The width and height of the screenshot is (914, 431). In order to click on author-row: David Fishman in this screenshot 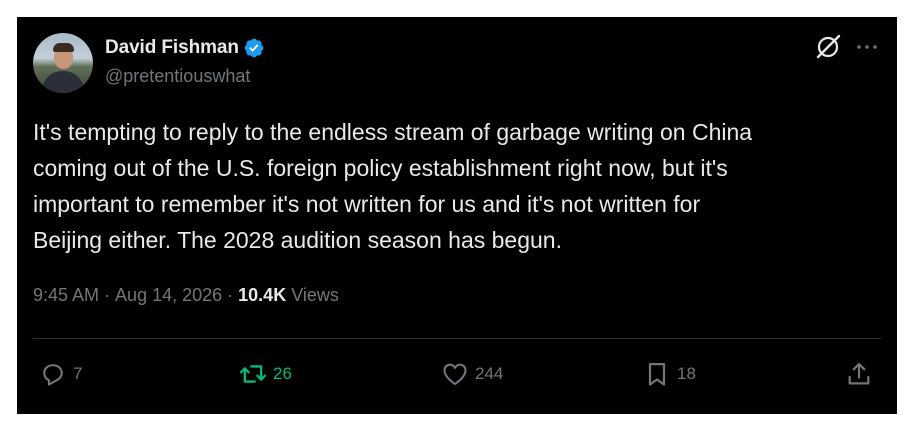, I will do `click(185, 48)`.